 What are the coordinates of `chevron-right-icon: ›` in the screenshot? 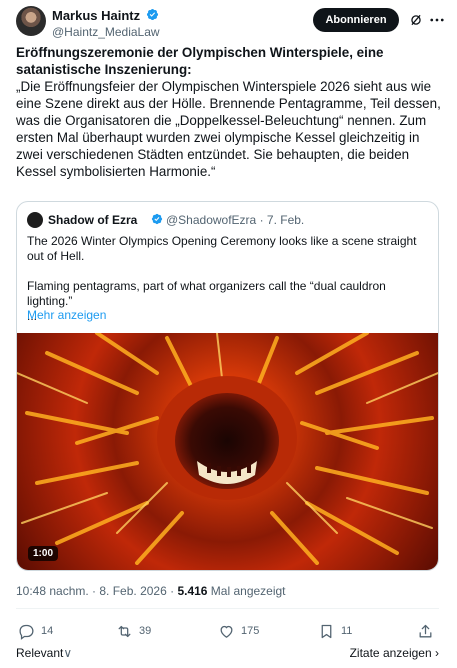 It's located at (437, 653).